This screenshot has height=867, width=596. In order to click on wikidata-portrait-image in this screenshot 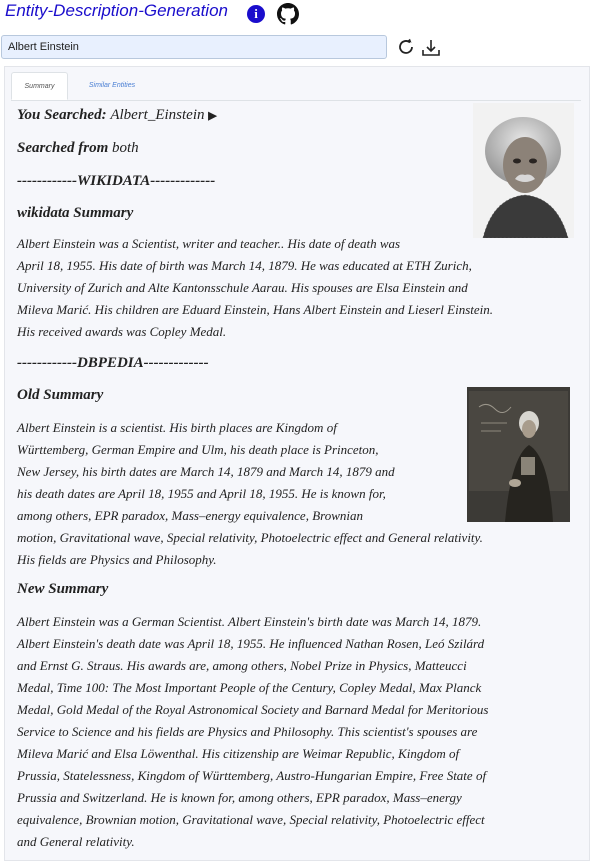, I will do `click(523, 170)`.